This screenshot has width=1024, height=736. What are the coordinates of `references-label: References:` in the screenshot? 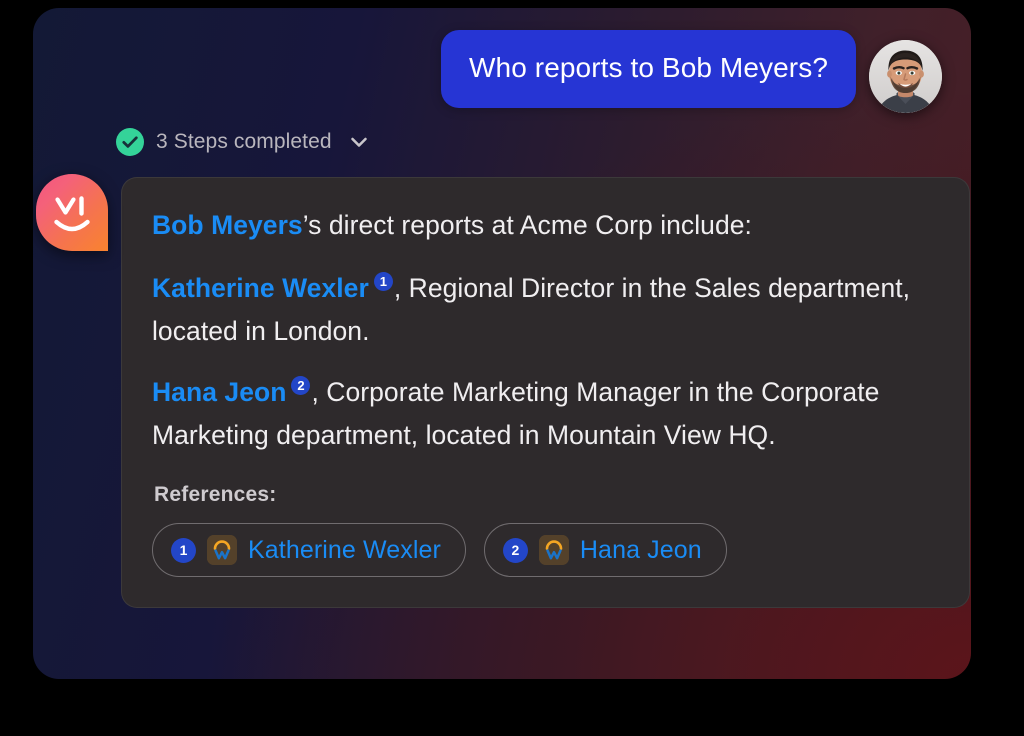 It's located at (215, 494).